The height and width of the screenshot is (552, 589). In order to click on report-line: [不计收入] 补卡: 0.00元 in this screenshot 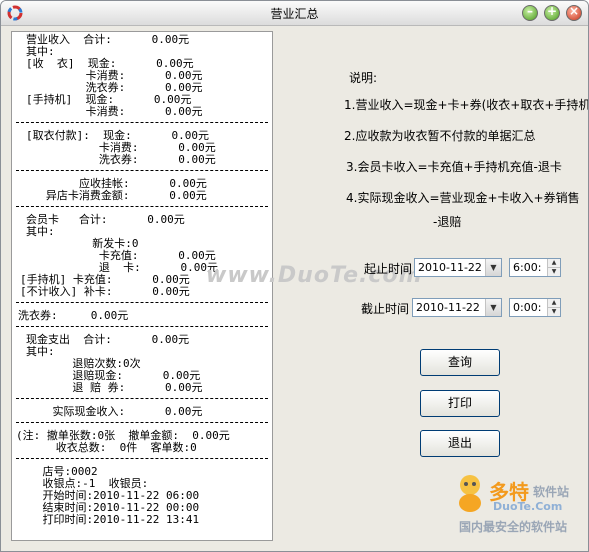, I will do `click(105, 291)`.